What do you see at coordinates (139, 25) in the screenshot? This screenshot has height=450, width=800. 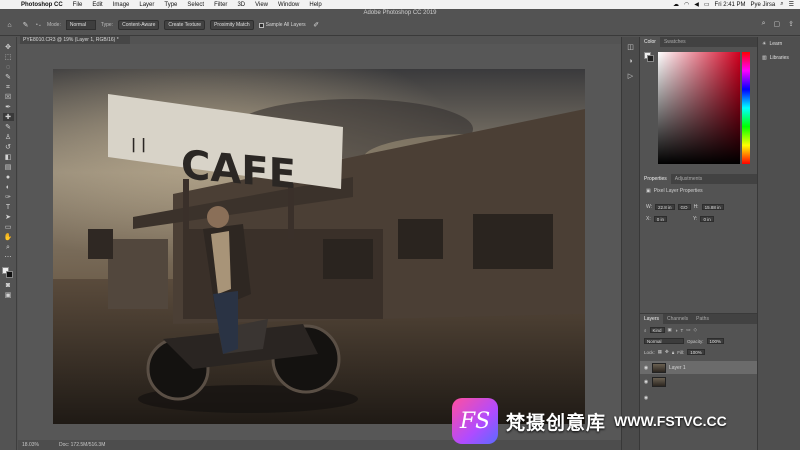 I see `content-aware-button: Content-Aware` at bounding box center [139, 25].